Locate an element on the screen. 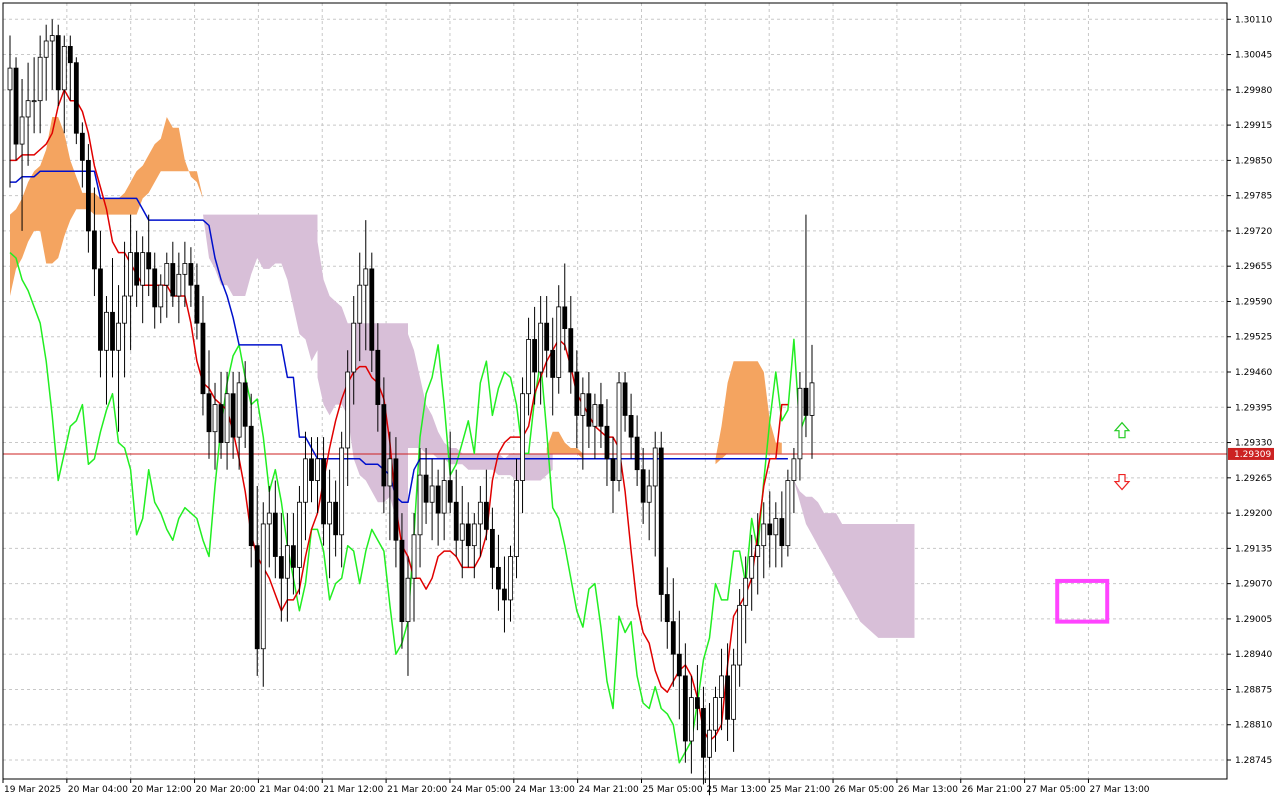 The height and width of the screenshot is (800, 1280). x-tick-label: 21 Mar 04:00 is located at coordinates (289, 790).